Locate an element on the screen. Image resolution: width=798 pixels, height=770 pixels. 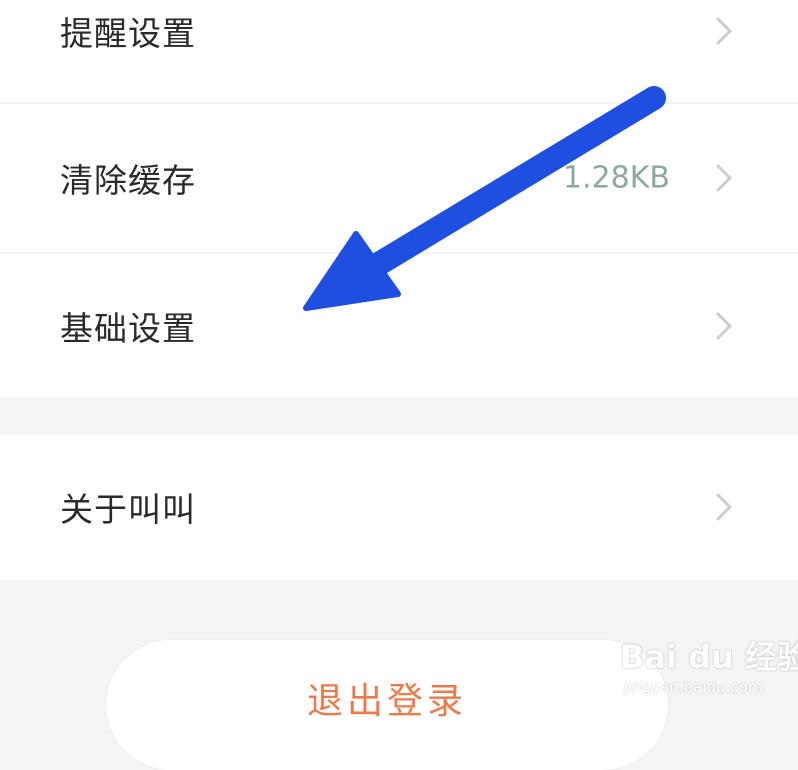
settings-item-label: 提醒设置 is located at coordinates (128, 33).